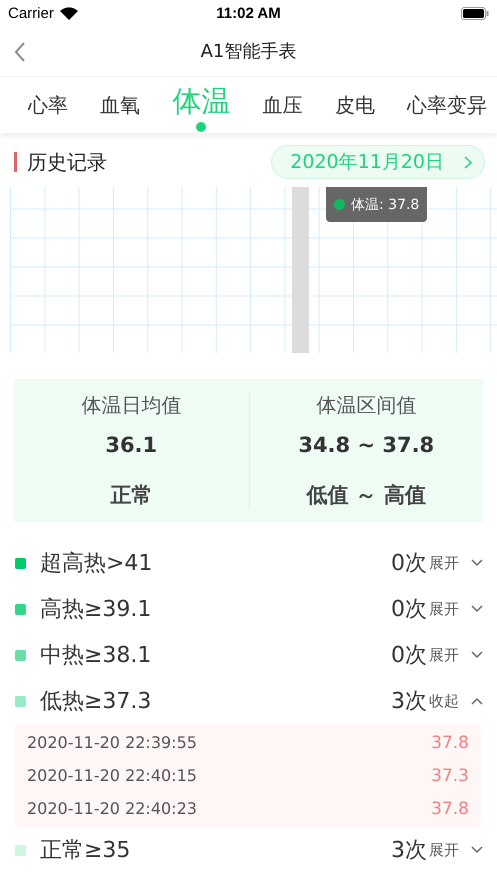  Describe the element at coordinates (354, 105) in the screenshot. I see `tab: 皮电` at that location.